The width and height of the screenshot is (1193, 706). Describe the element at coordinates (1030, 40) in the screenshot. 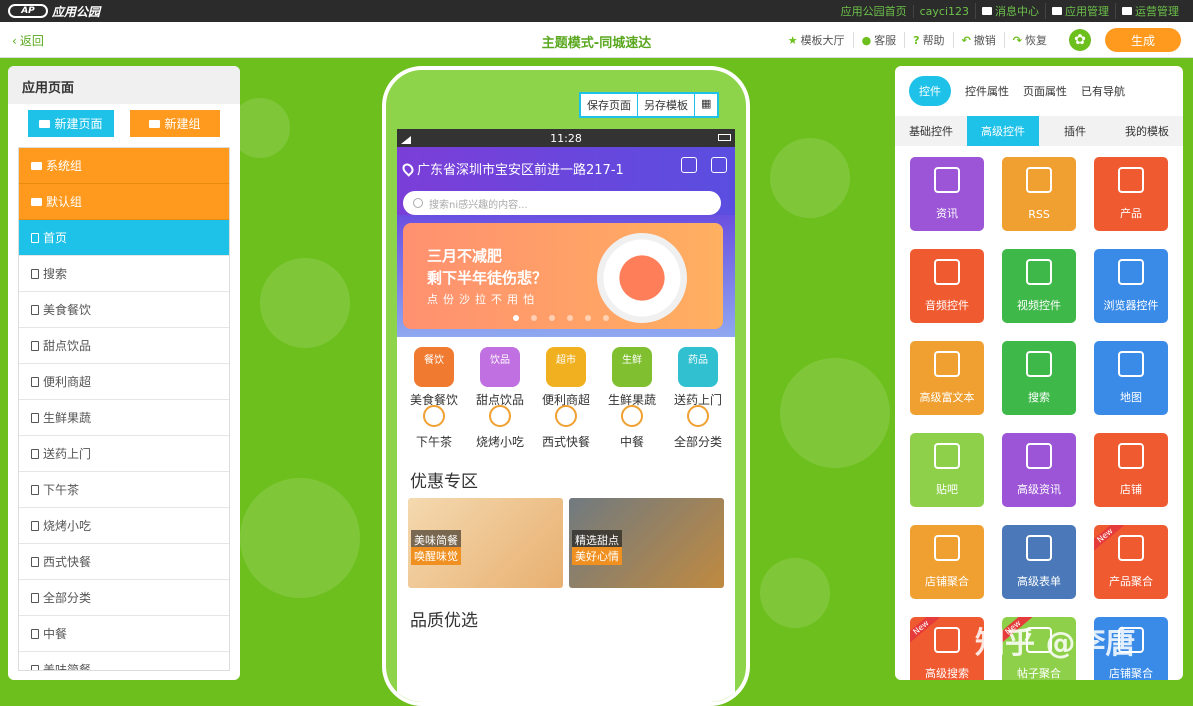

I see `redo-button: ↷ 恢复` at that location.